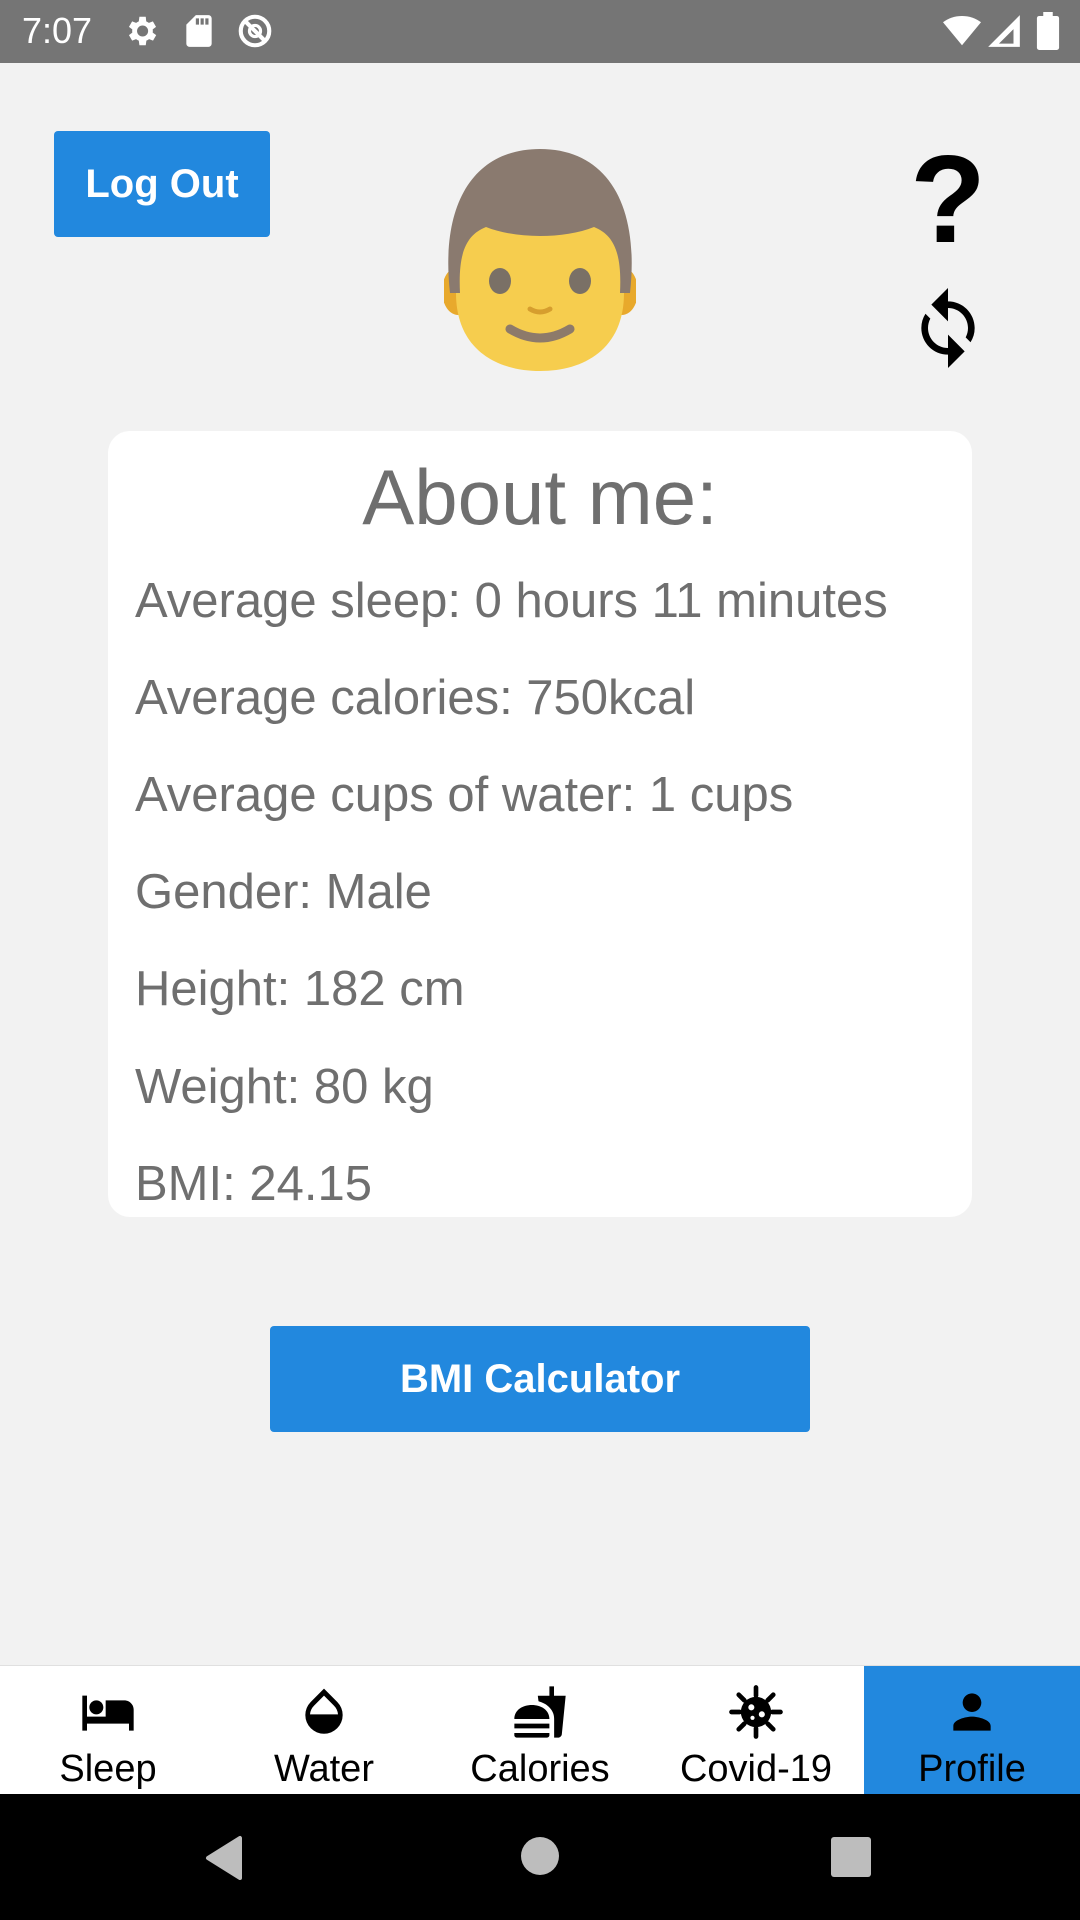  Describe the element at coordinates (540, 1769) in the screenshot. I see `tab-label: Calories` at that location.